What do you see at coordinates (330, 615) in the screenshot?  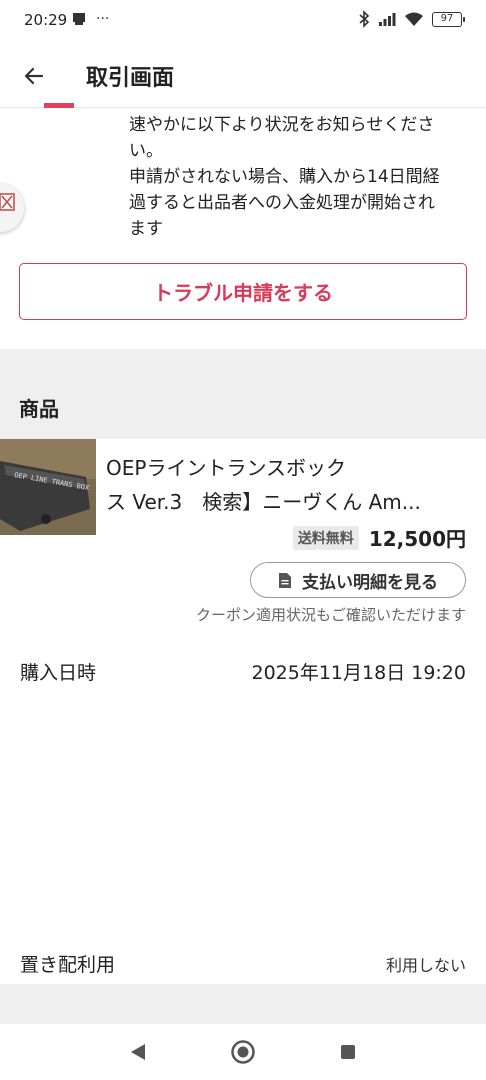 I see `coupon-note: クーポン適用状況もご確認いただけます` at bounding box center [330, 615].